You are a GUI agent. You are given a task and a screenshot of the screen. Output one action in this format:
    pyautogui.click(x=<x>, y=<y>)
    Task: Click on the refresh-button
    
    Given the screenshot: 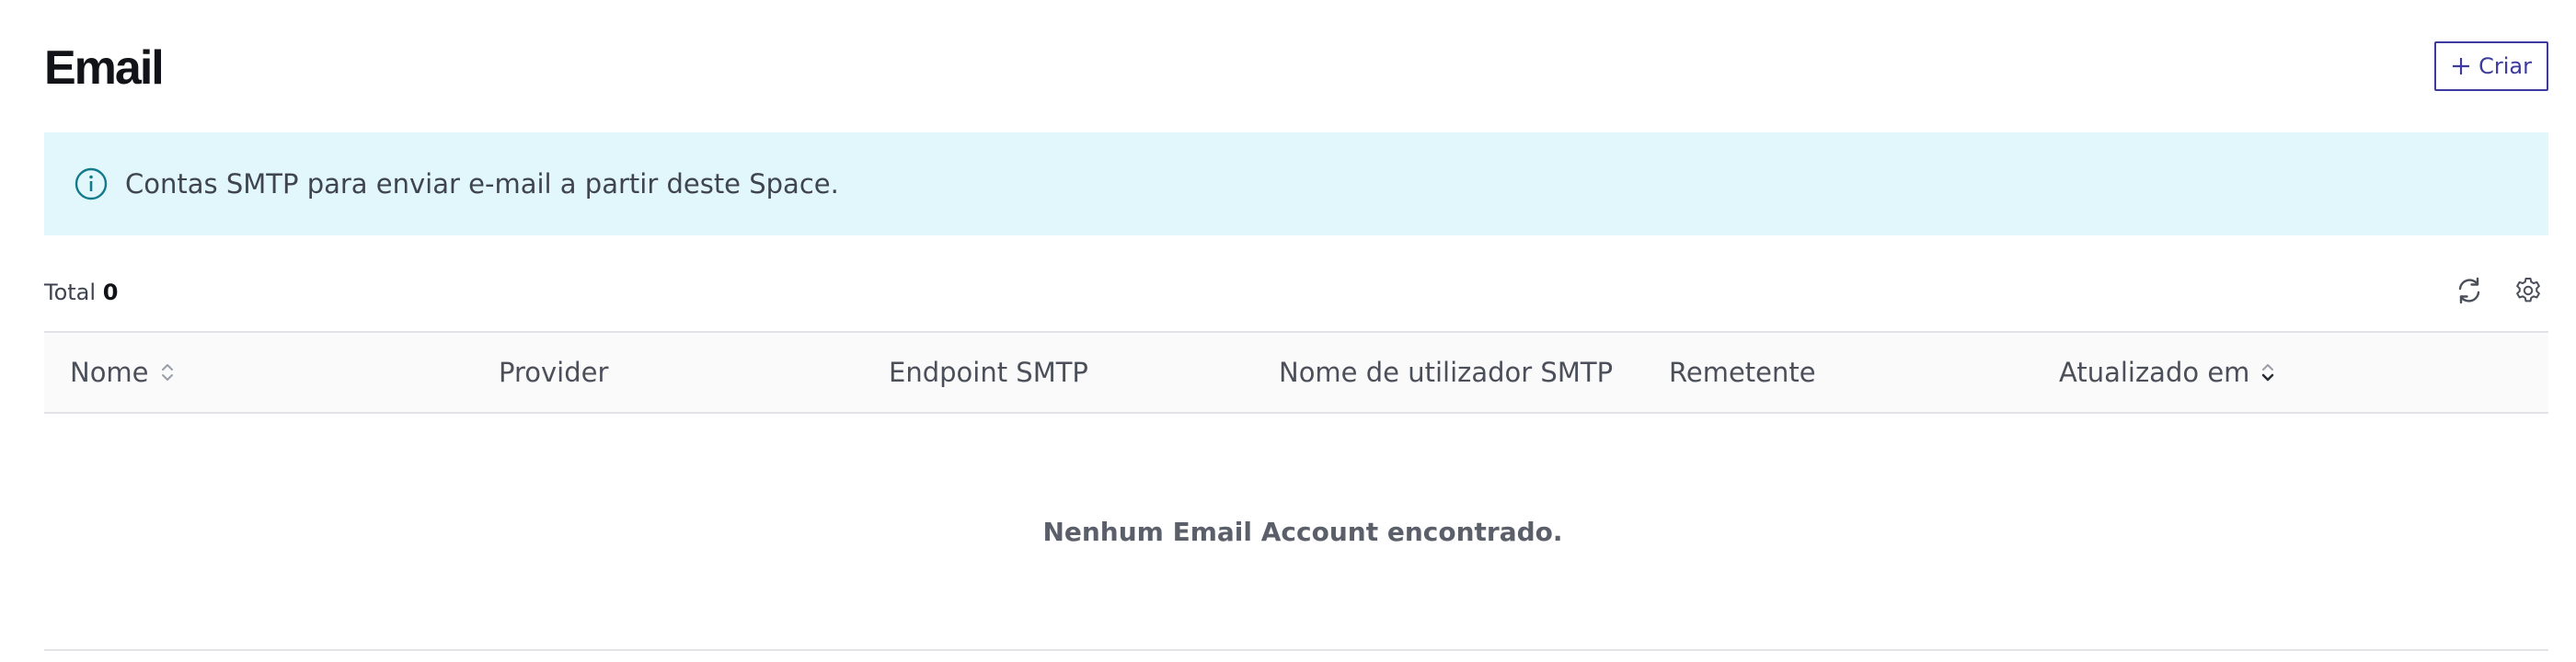 What is the action you would take?
    pyautogui.click(x=2469, y=292)
    